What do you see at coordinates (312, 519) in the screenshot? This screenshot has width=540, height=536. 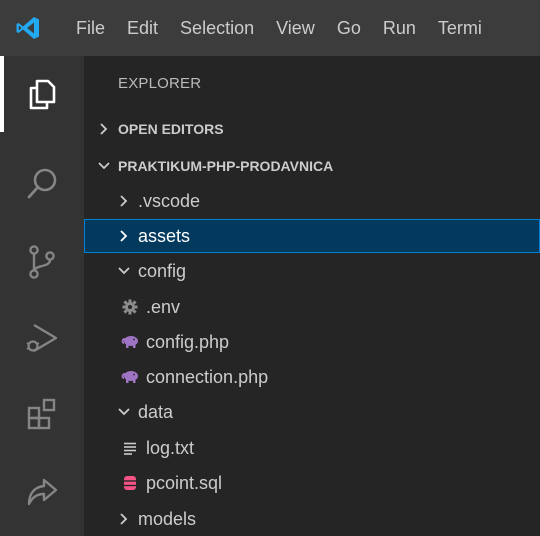 I see `tree-item-models-folder: models` at bounding box center [312, 519].